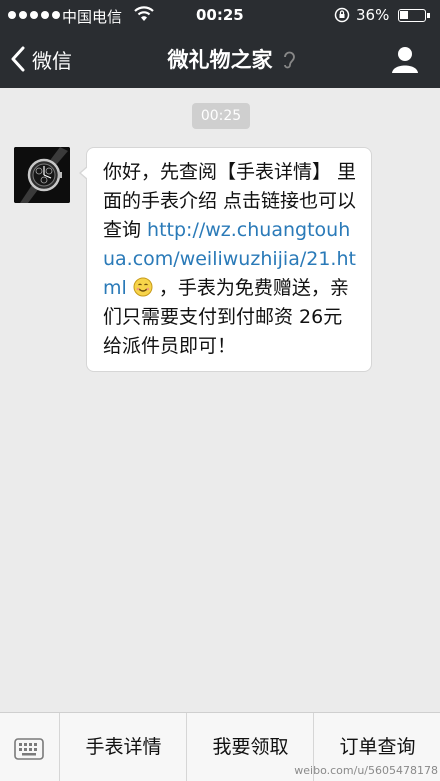  Describe the element at coordinates (428, 15) in the screenshot. I see `battery-cap` at that location.